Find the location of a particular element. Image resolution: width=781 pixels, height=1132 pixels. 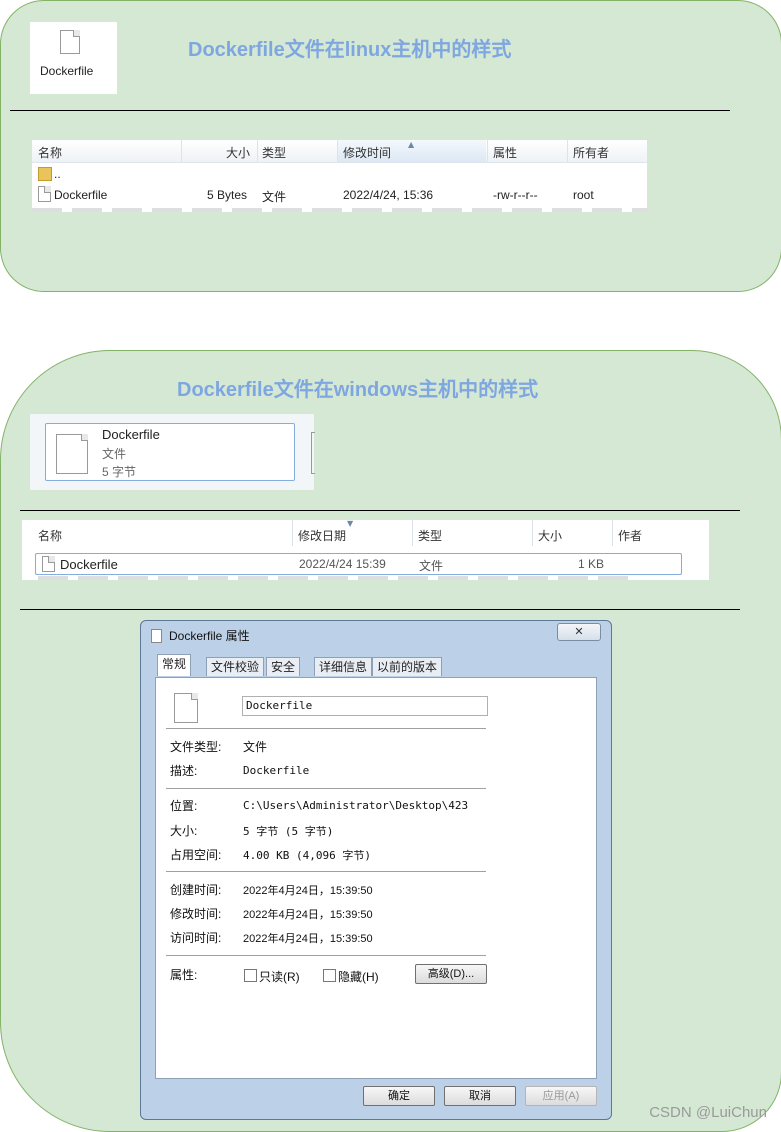

filename-field: Dockerfile is located at coordinates (365, 706).